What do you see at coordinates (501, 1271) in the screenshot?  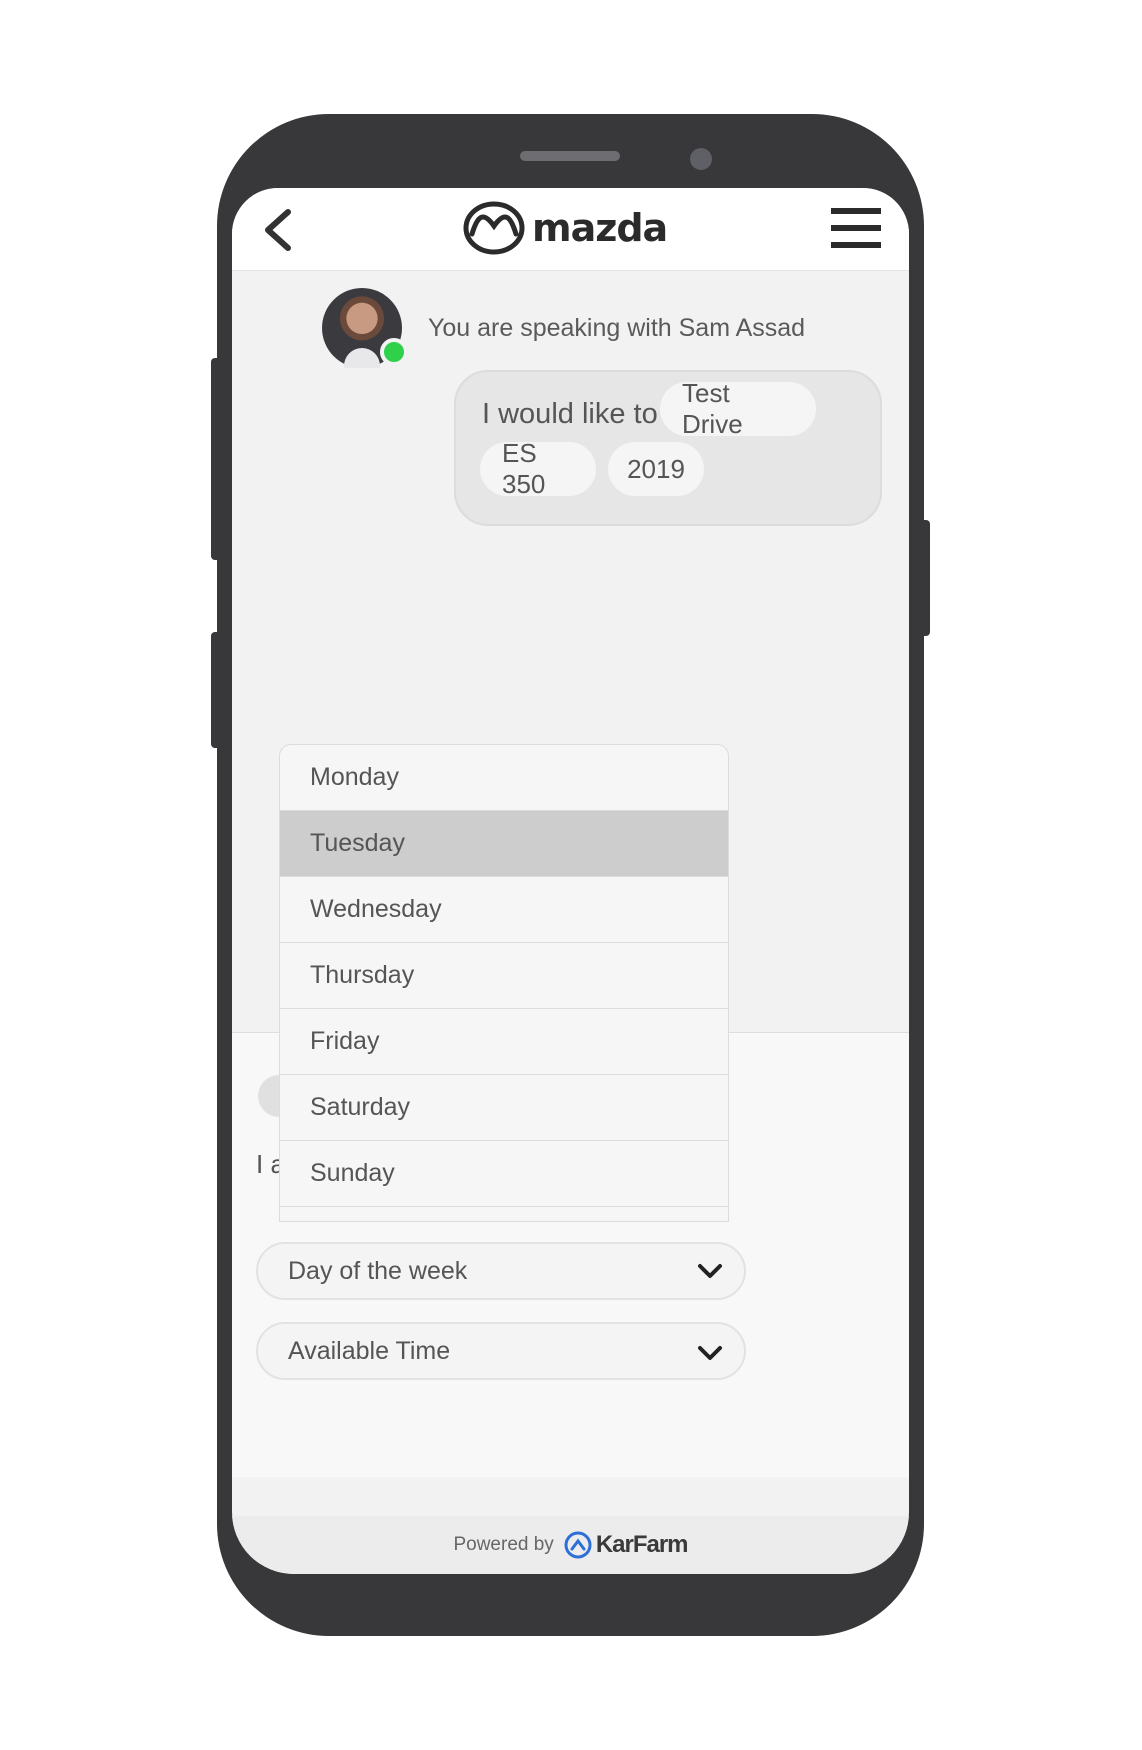 I see `day-of-week-select: Day of the week` at bounding box center [501, 1271].